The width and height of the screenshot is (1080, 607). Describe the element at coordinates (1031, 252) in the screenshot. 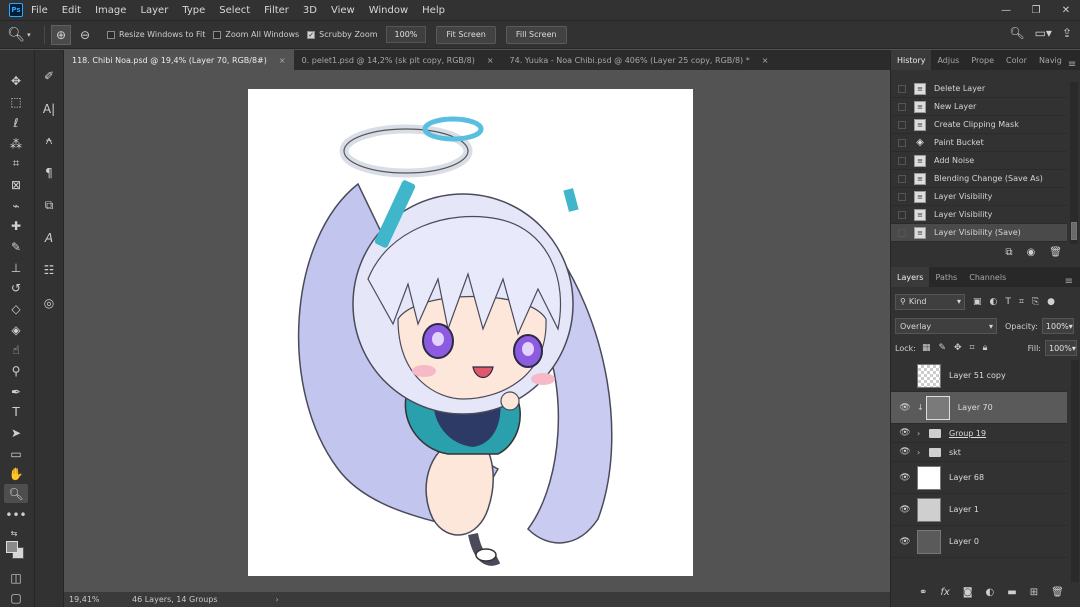

I see `snapshot-camera-icon: ◉` at that location.